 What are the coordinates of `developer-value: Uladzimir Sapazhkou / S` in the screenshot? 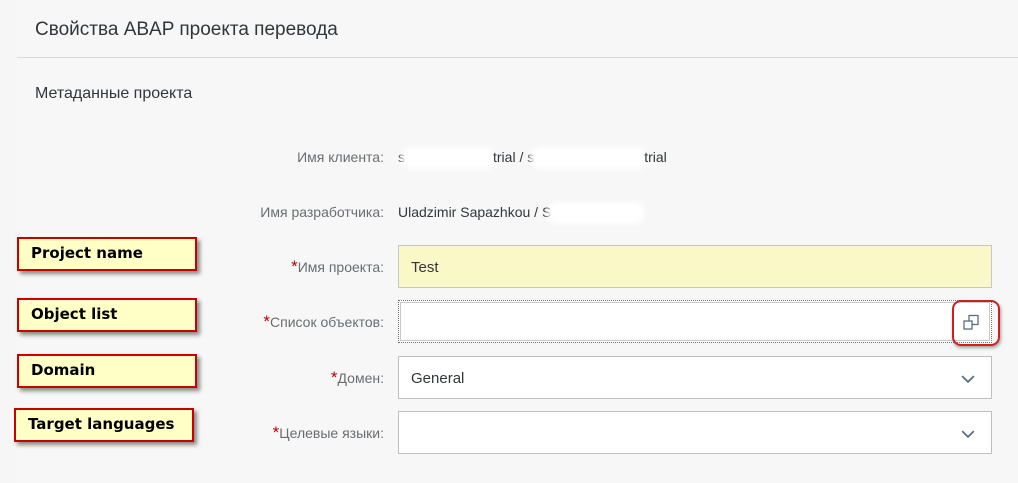 It's located at (520, 212).